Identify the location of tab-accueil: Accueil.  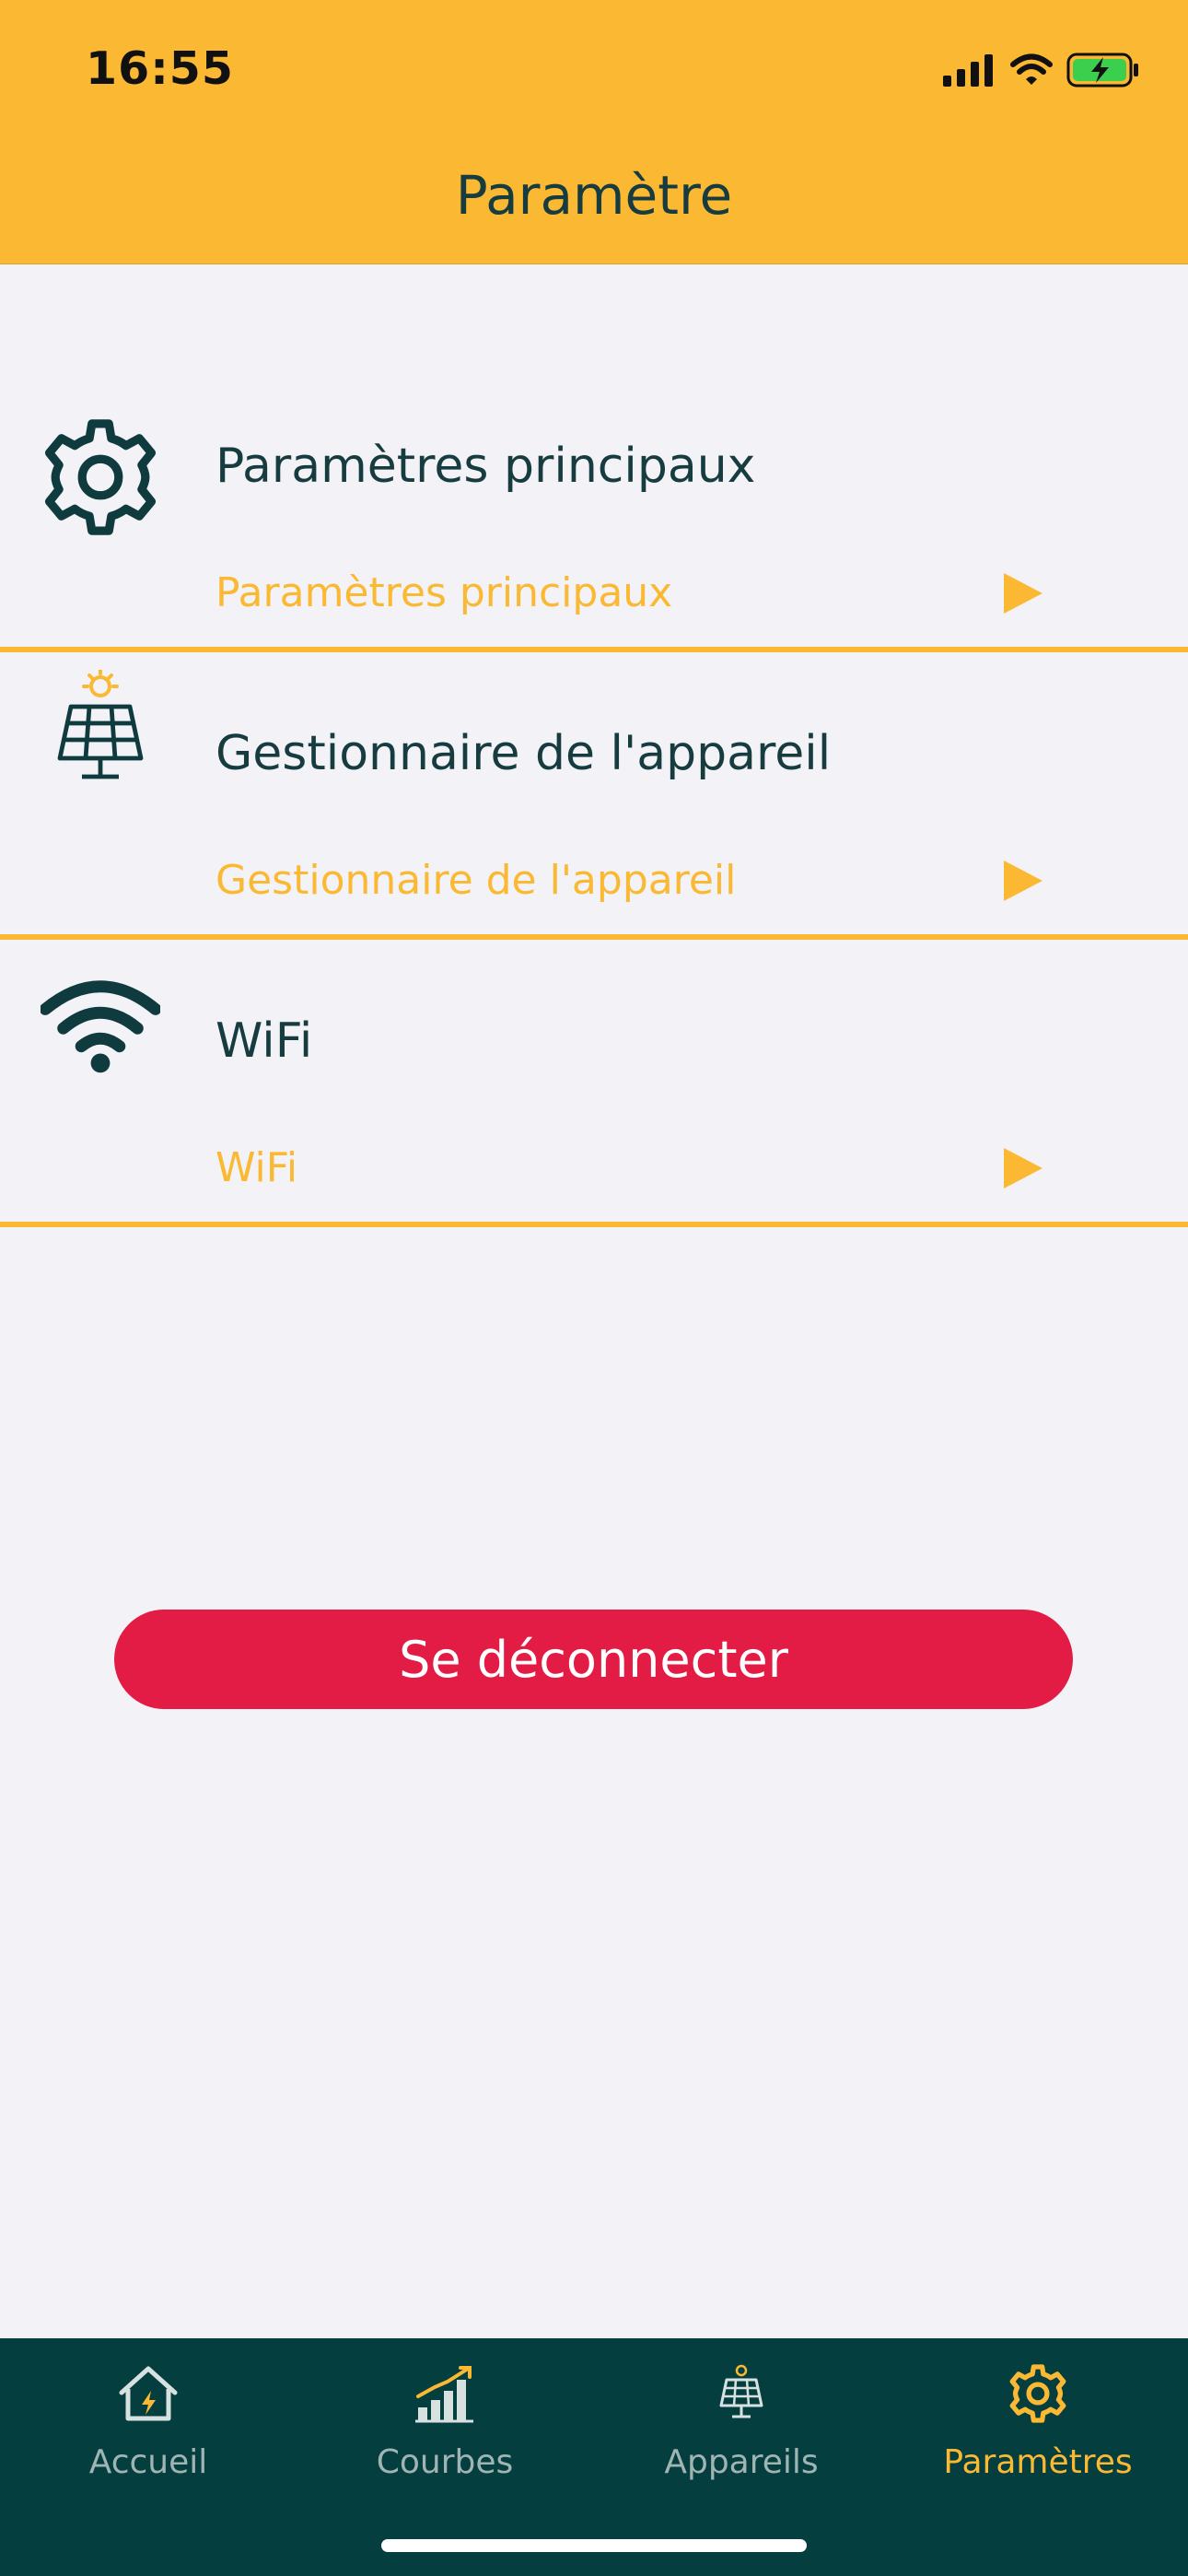
(148, 2434).